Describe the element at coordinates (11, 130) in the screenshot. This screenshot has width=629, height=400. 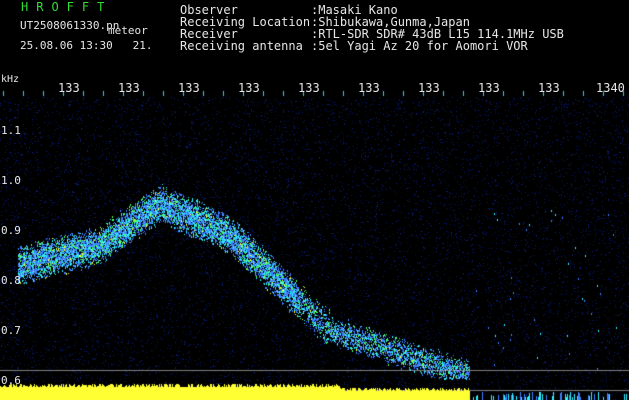
I see `y-tick-label: 1.1` at that location.